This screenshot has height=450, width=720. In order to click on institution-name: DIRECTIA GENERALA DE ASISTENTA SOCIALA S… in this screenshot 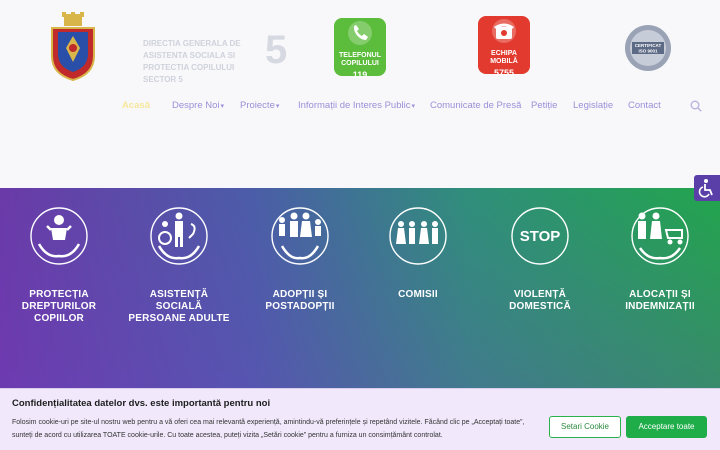, I will do `click(192, 61)`.